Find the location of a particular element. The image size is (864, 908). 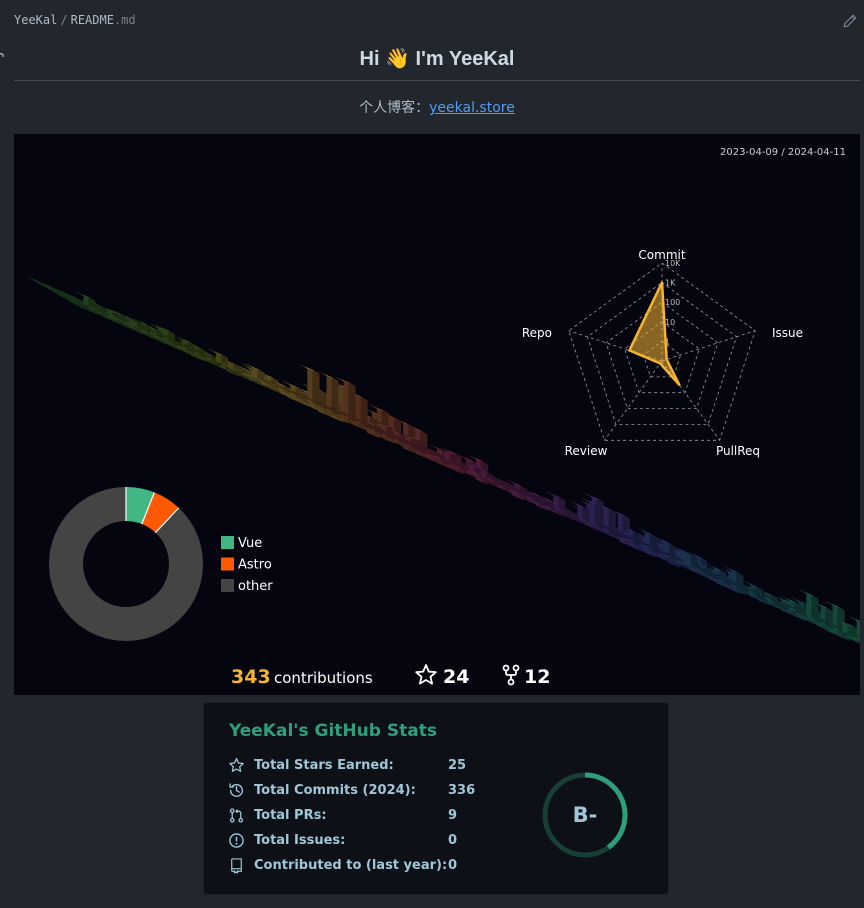

history-icon is located at coordinates (236, 790).